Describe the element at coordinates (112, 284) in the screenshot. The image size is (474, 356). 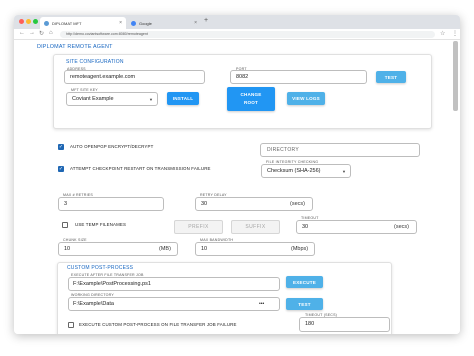
I see `execute-after-value: F:\Example\PostProcessing.ps1` at that location.